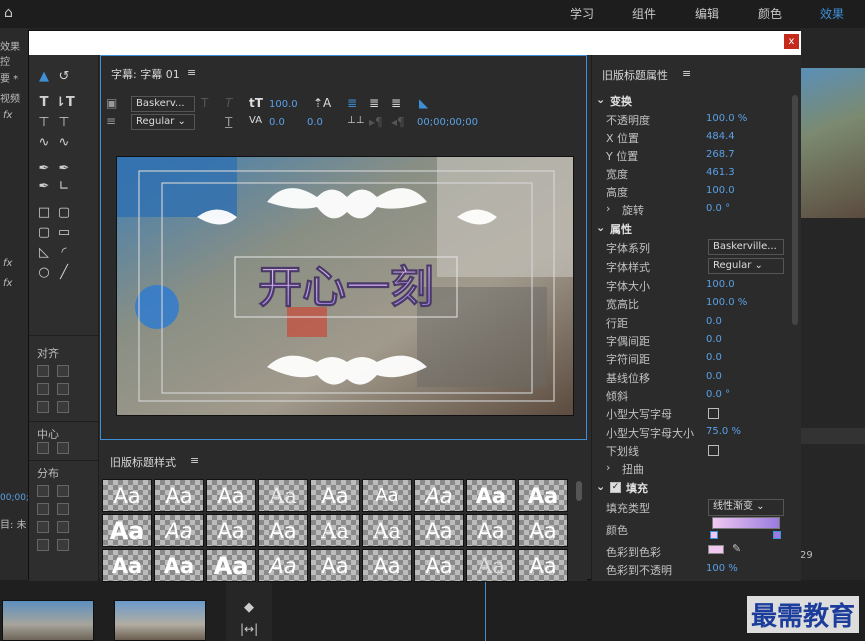 This screenshot has height=641, width=865. Describe the element at coordinates (714, 357) in the screenshot. I see `tracking-value: 0.0` at that location.